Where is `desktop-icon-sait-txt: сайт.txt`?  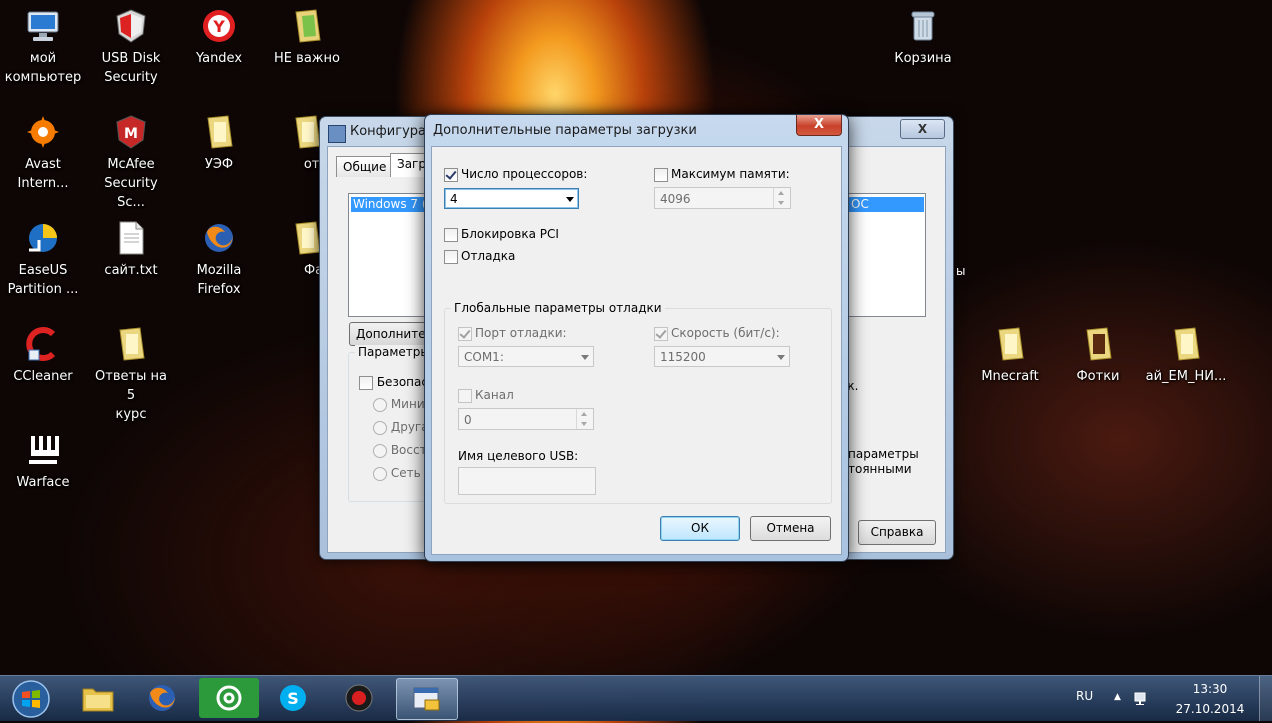
desktop-icon-sait-txt: сайт.txt is located at coordinates (131, 249).